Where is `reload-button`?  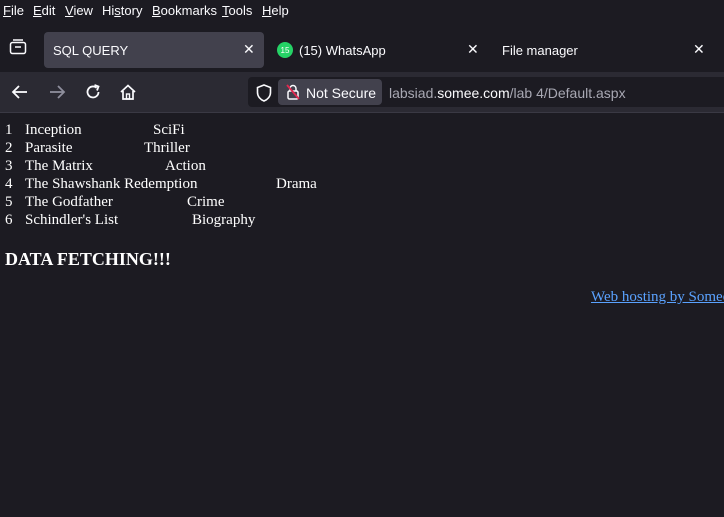
reload-button is located at coordinates (93, 92).